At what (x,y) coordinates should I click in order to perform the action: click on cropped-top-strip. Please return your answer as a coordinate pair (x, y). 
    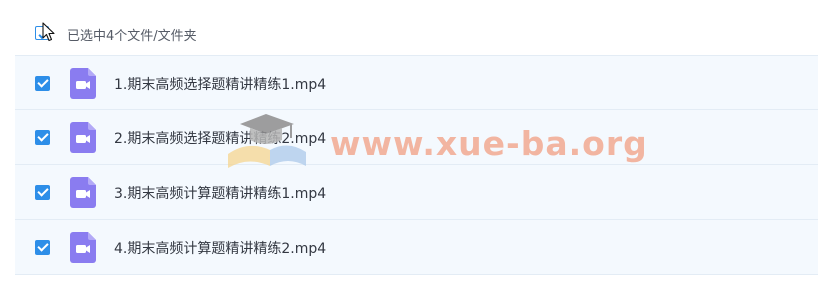
    Looking at the image, I should click on (409, 4).